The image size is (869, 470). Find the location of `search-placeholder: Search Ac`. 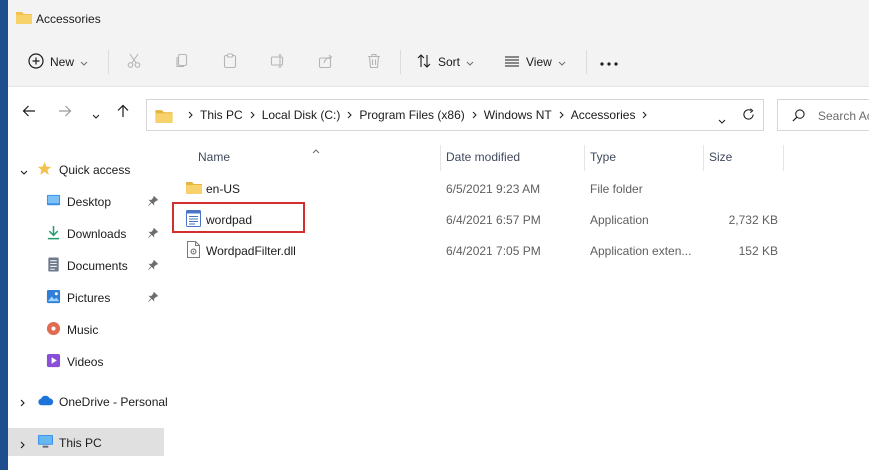

search-placeholder: Search Ac is located at coordinates (843, 116).